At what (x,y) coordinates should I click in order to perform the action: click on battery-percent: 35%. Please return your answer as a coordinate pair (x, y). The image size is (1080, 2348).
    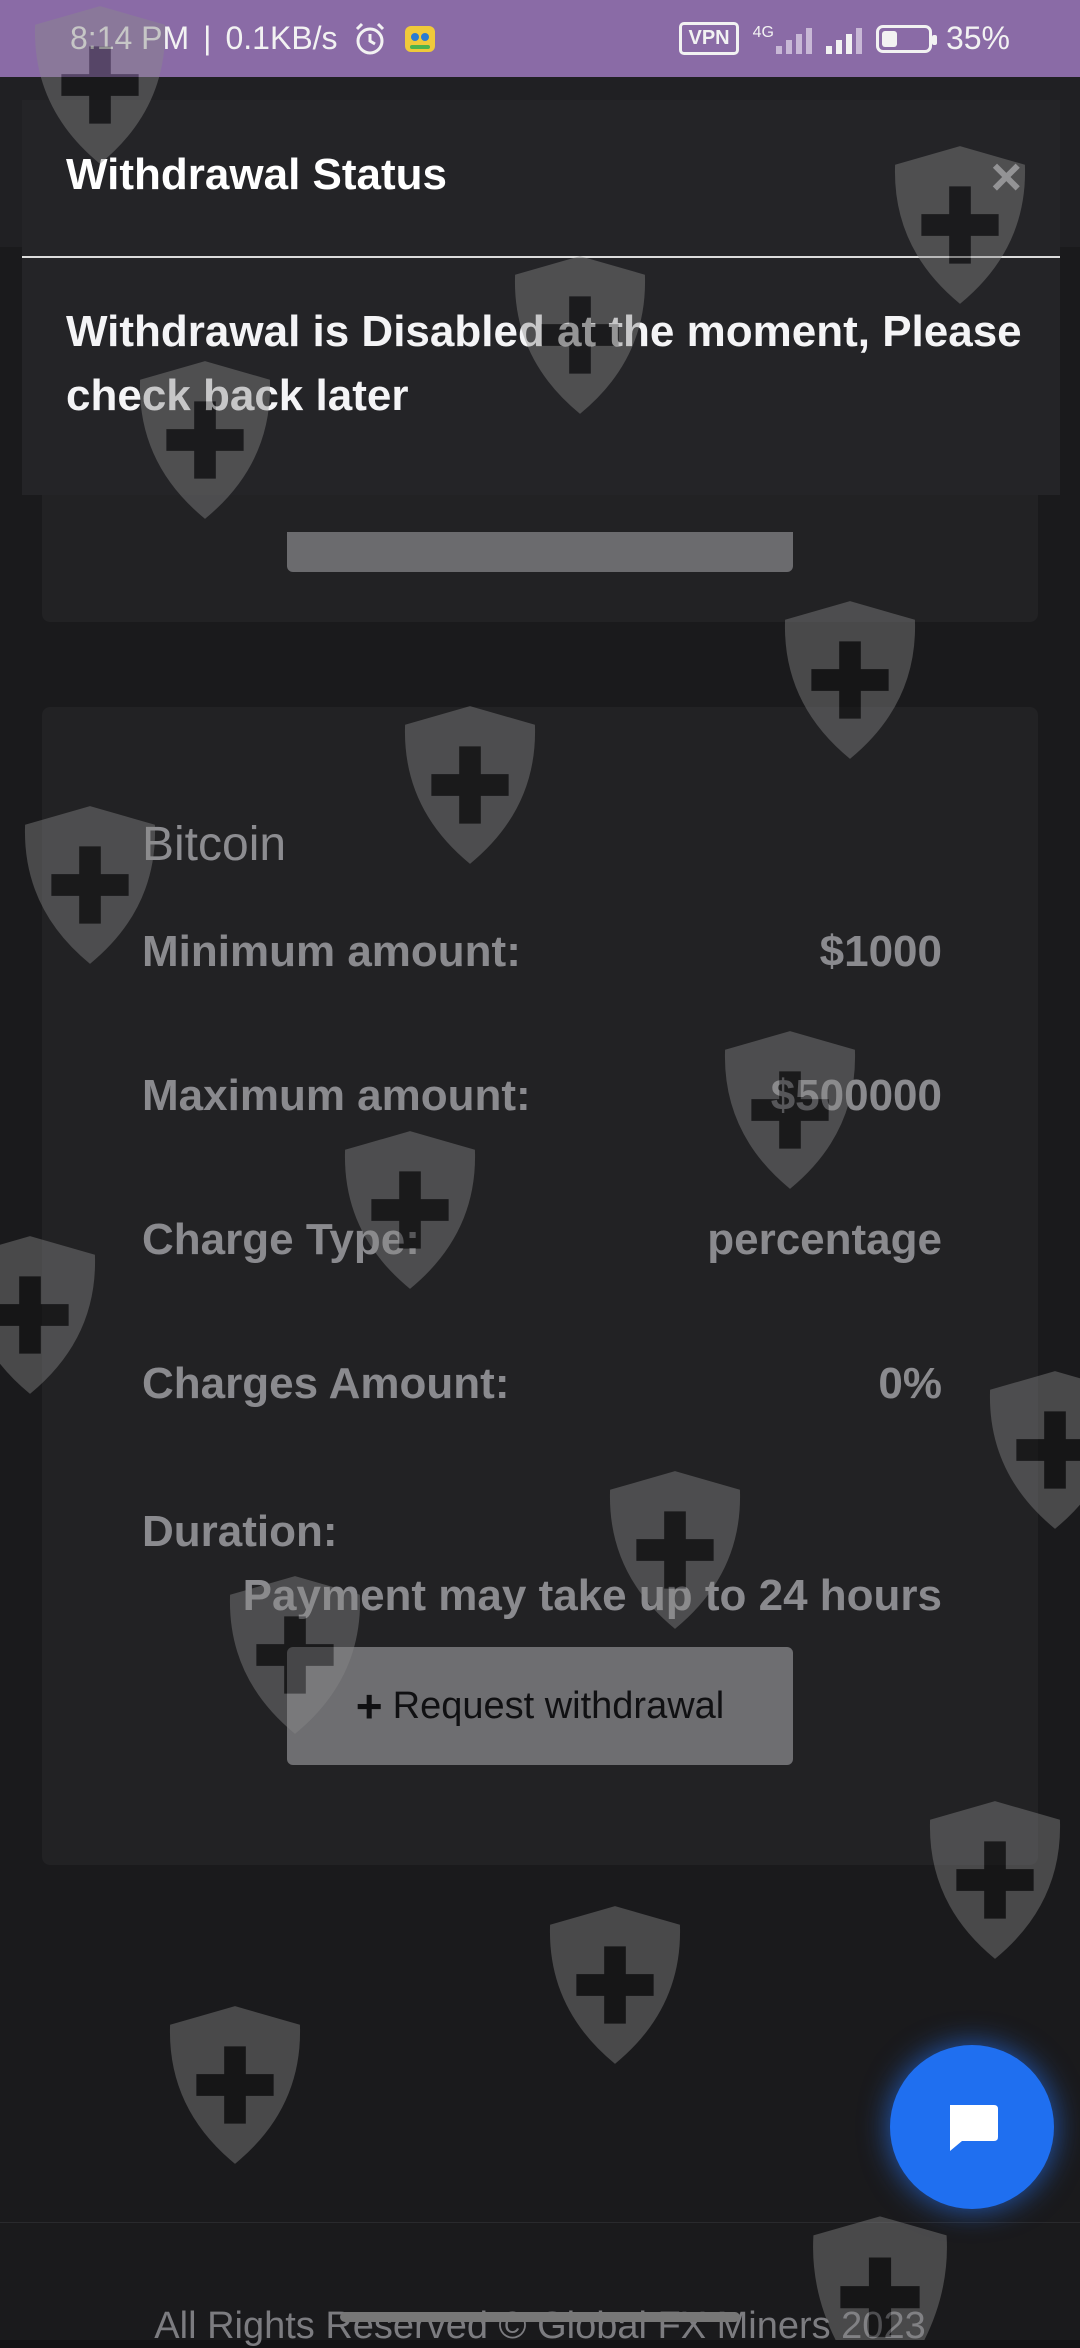
    Looking at the image, I should click on (977, 38).